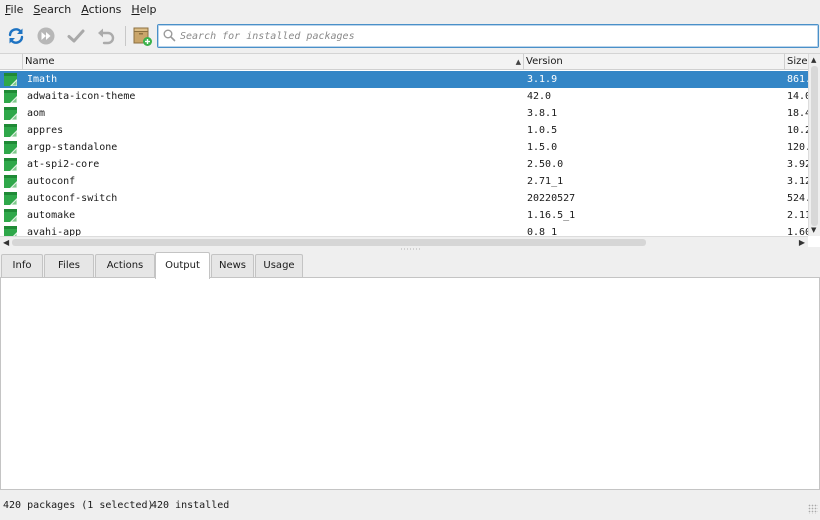  Describe the element at coordinates (404, 198) in the screenshot. I see `table-row: autoconf-switch 20220527 524.` at that location.